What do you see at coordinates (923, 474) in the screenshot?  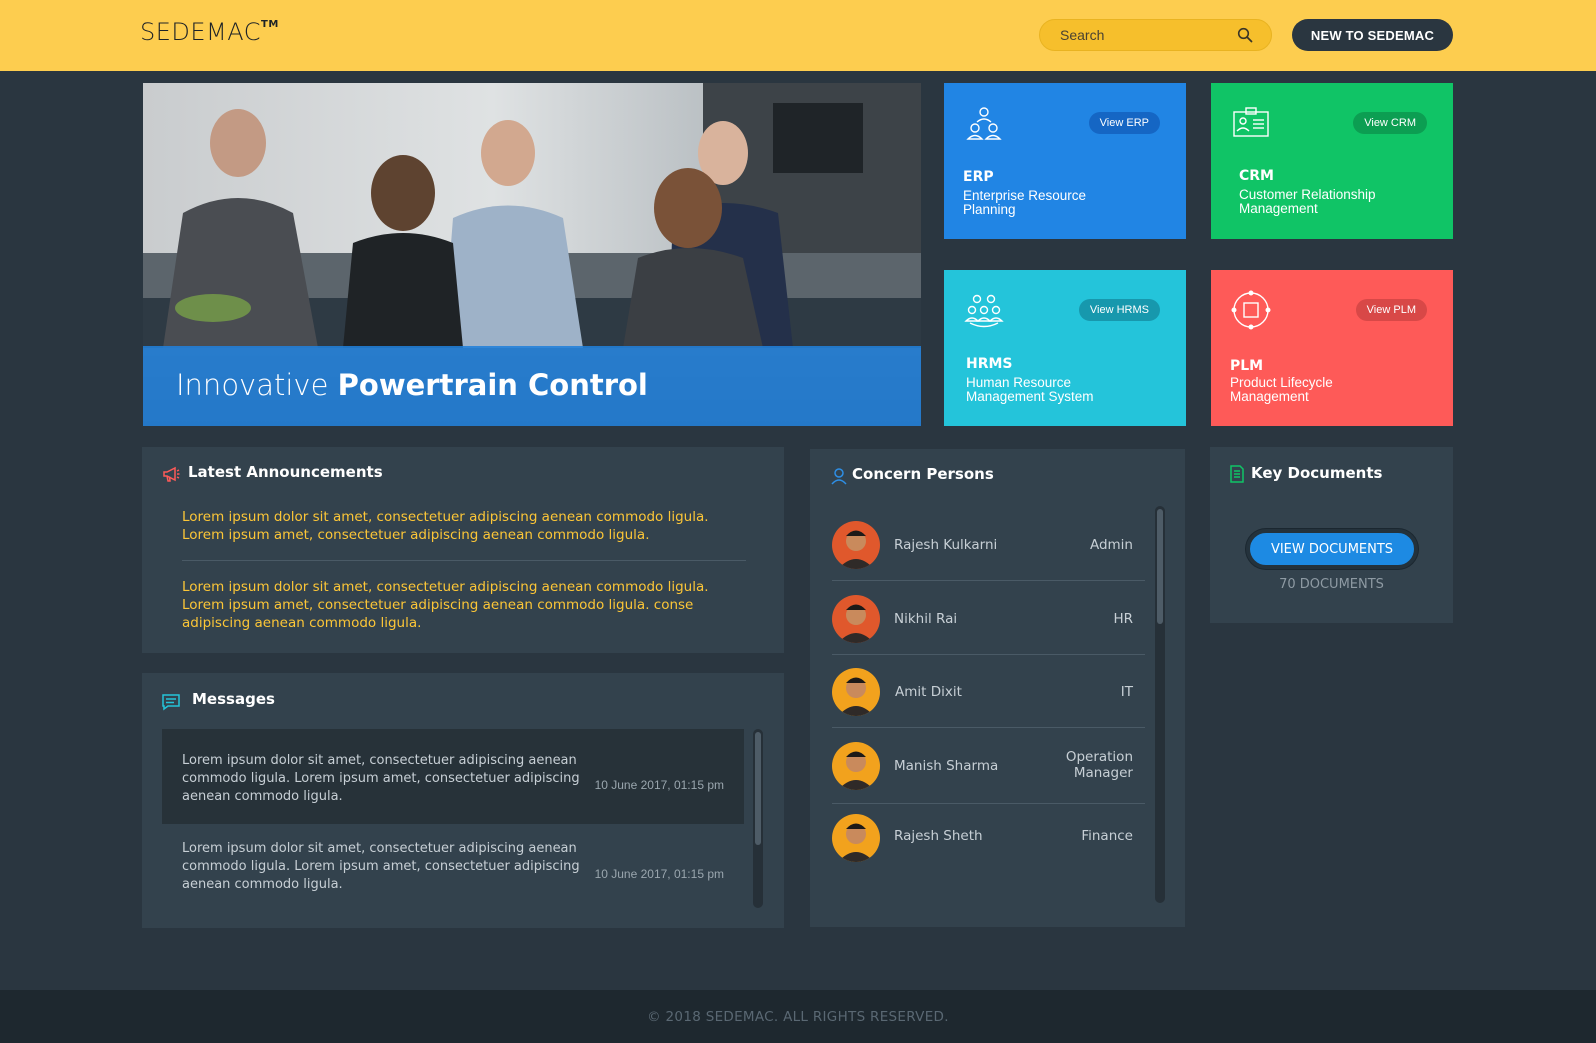 I see `concern-persons-title: Concern Persons` at bounding box center [923, 474].